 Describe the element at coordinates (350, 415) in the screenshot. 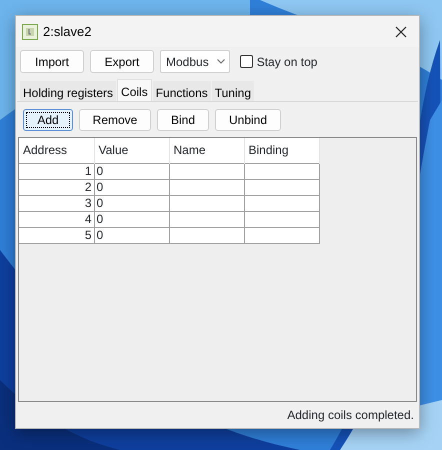

I see `status-text: Adding coils completed.` at that location.